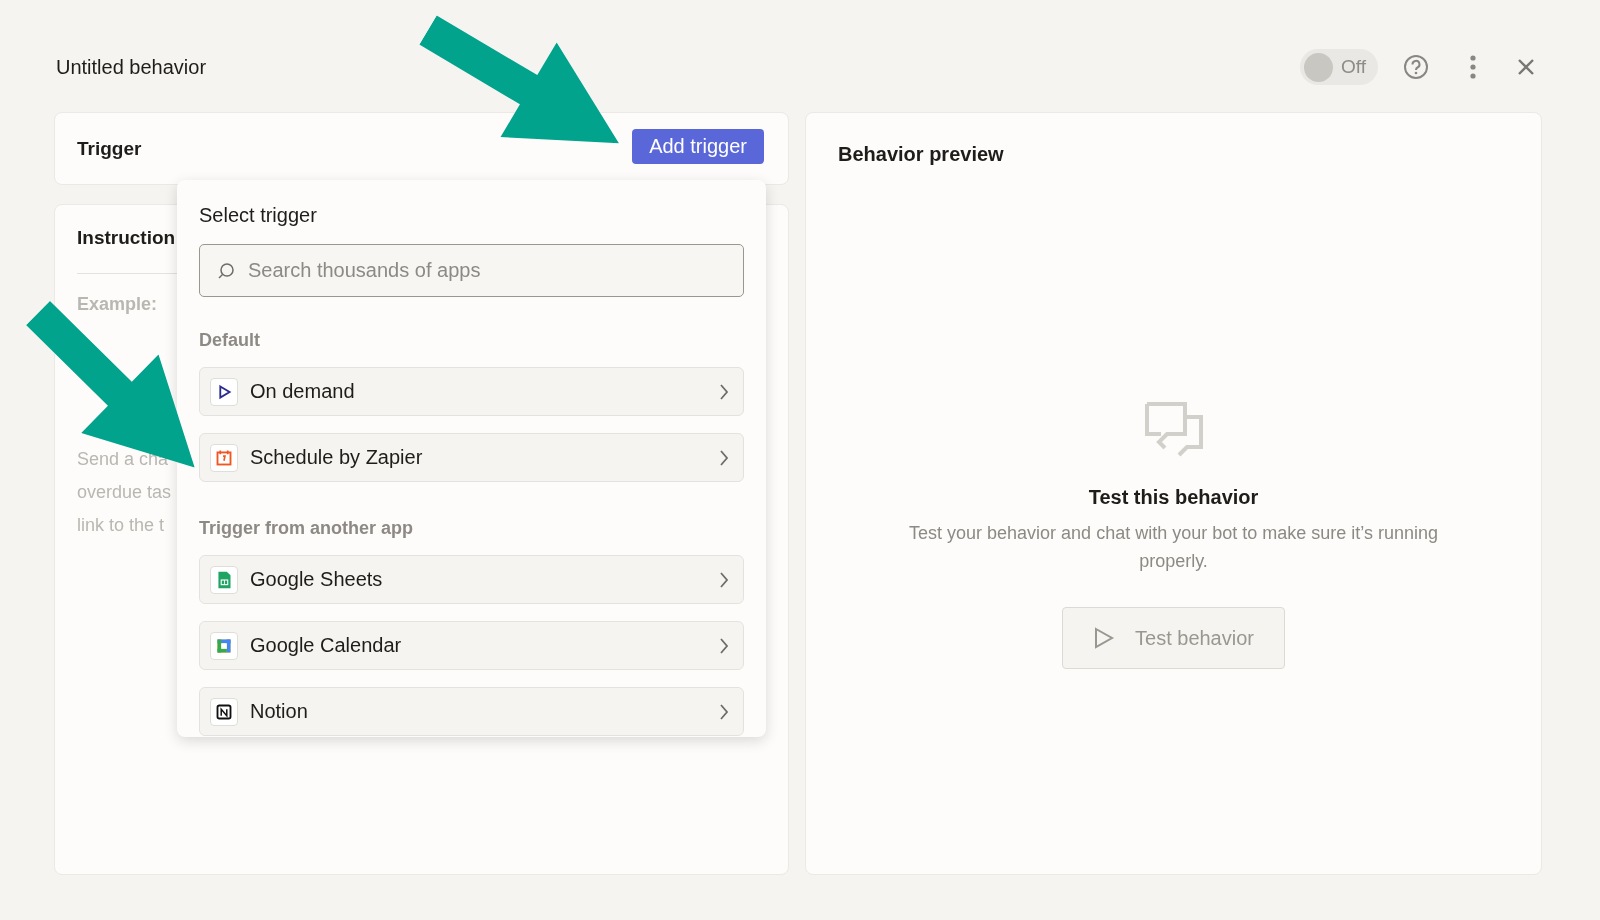 This screenshot has height=920, width=1600. Describe the element at coordinates (258, 215) in the screenshot. I see `menu-title: Select trigger` at that location.